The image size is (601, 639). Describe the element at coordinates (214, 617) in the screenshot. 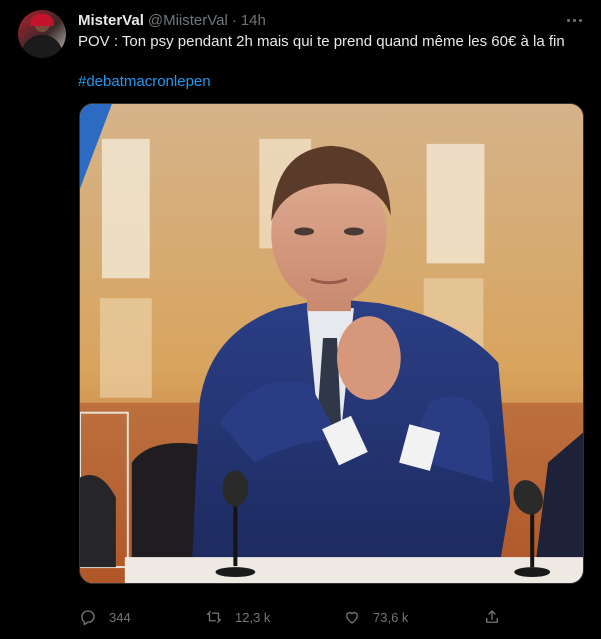

I see `retweet-icon` at that location.